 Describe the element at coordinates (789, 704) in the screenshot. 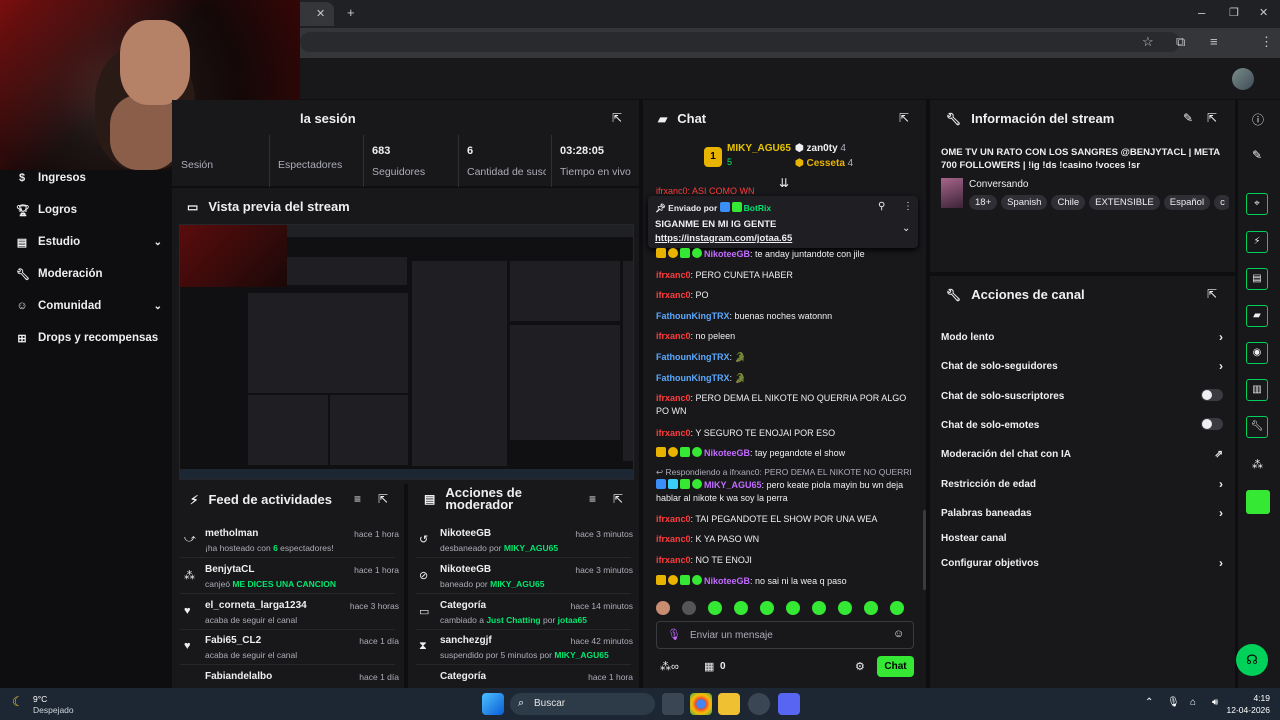

I see `discord-icon` at that location.